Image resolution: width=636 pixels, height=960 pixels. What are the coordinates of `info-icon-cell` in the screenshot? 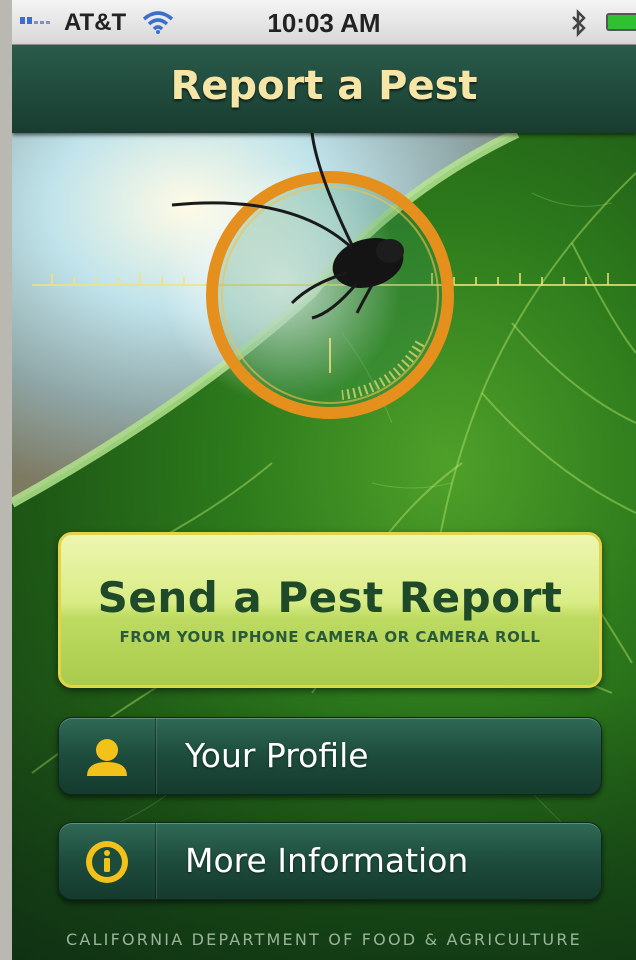 It's located at (107, 861).